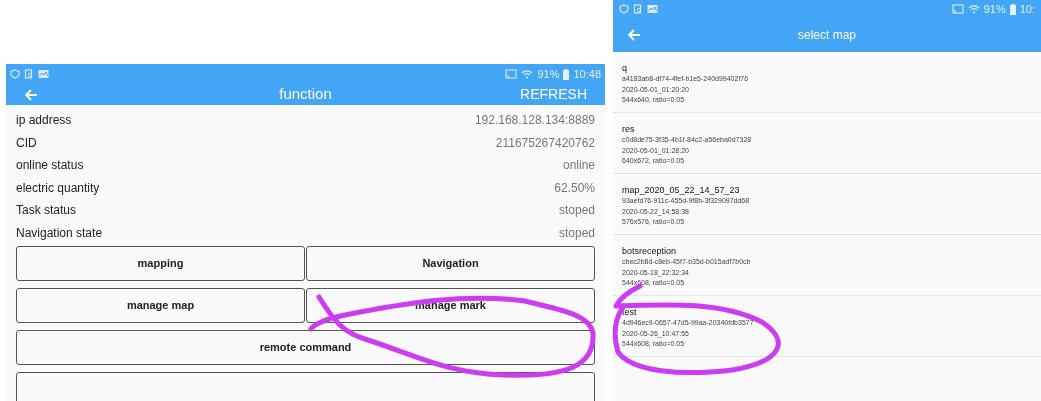 This screenshot has height=401, width=1041. Describe the element at coordinates (534, 121) in the screenshot. I see `info-value: 192.168.128.134:8889` at that location.